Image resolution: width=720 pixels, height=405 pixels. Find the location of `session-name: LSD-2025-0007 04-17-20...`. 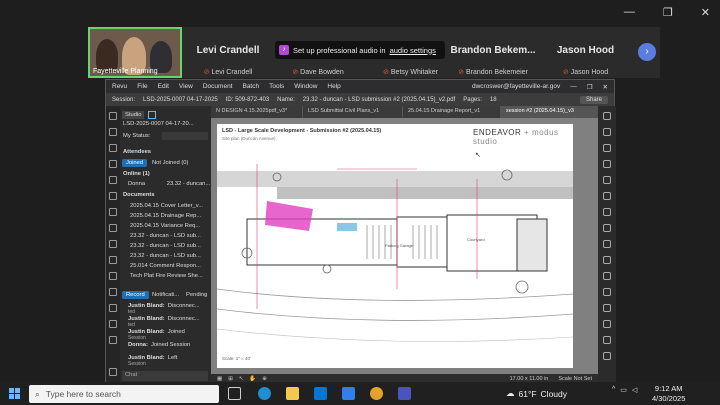

session-name: LSD-2025-0007 04-17-20... is located at coordinates (158, 124).